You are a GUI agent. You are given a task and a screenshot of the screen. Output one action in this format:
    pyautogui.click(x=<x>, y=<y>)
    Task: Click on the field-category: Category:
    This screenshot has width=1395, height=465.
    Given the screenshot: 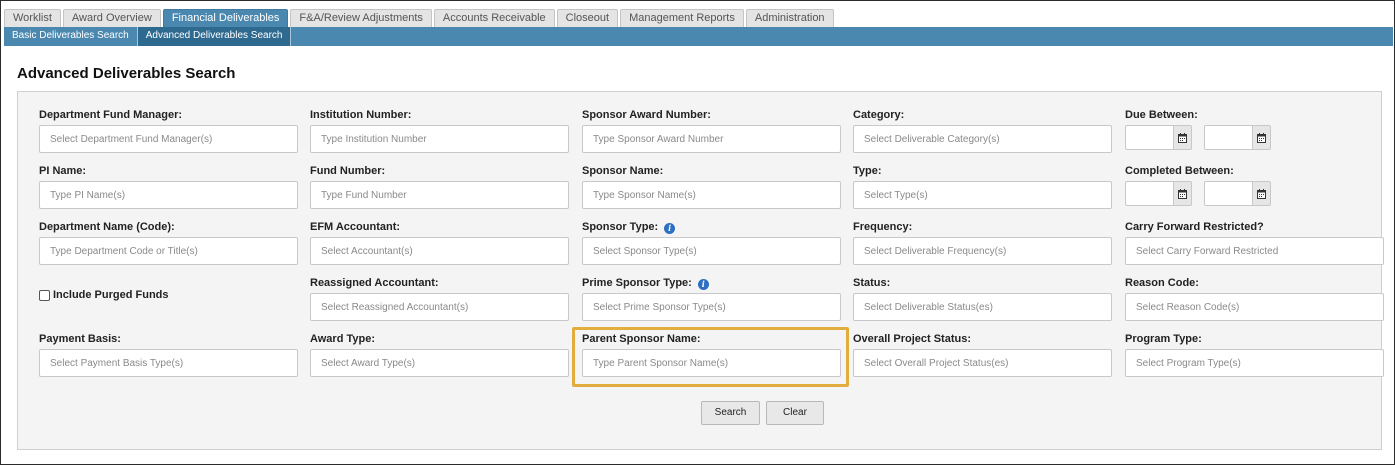 What is the action you would take?
    pyautogui.click(x=982, y=131)
    